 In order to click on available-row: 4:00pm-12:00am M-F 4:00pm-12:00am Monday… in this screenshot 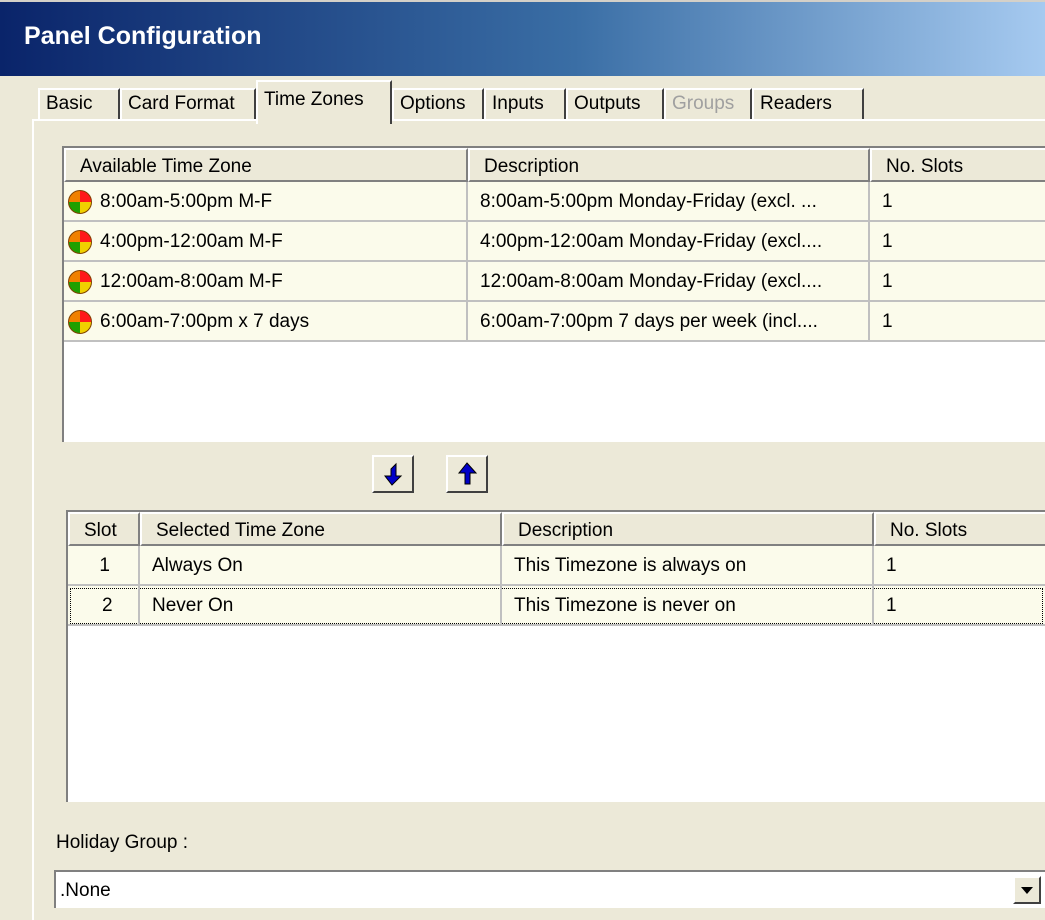, I will do `click(554, 242)`.